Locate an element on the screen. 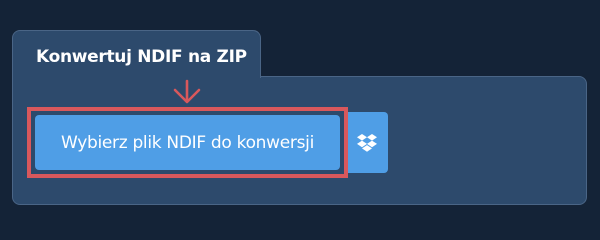 This screenshot has height=240, width=600. dropbox-button is located at coordinates (367, 142).